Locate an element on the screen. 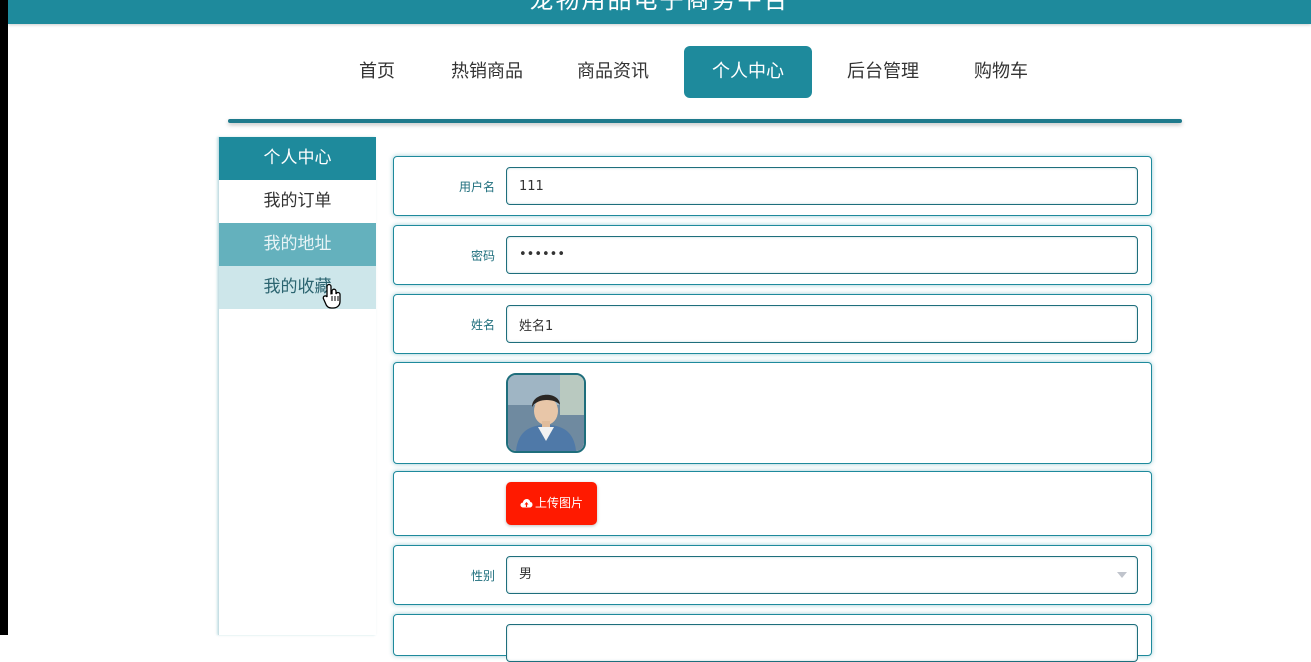  sidebar-header: 个人中心 is located at coordinates (297, 158).